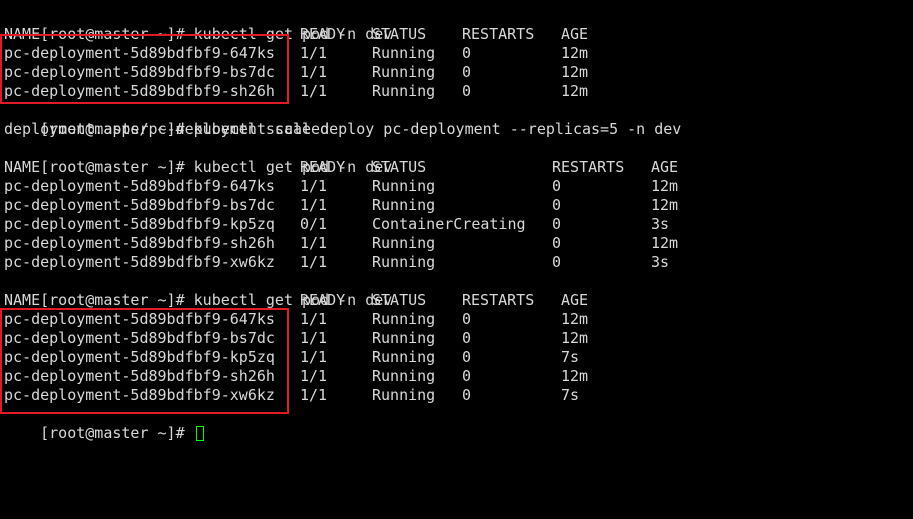 This screenshot has width=913, height=519. I want to click on prompt: [root@master ~]#, so click(117, 433).